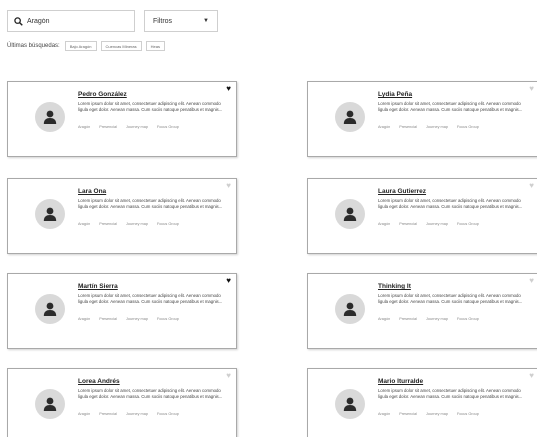  Describe the element at coordinates (92, 191) in the screenshot. I see `profile-name: Lara Ona` at that location.